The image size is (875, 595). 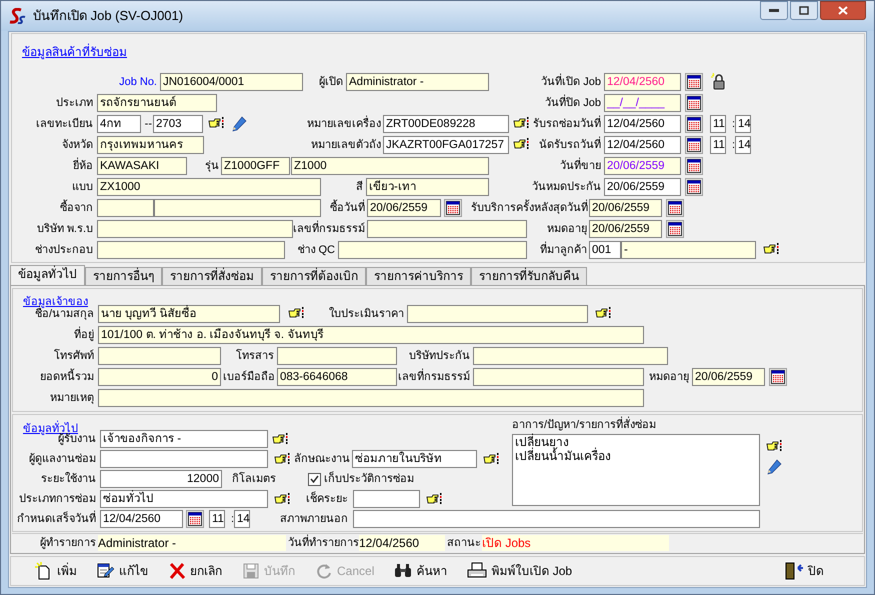 What do you see at coordinates (529, 276) in the screenshot?
I see `tab: รายการที่รับกลับคืน` at bounding box center [529, 276].